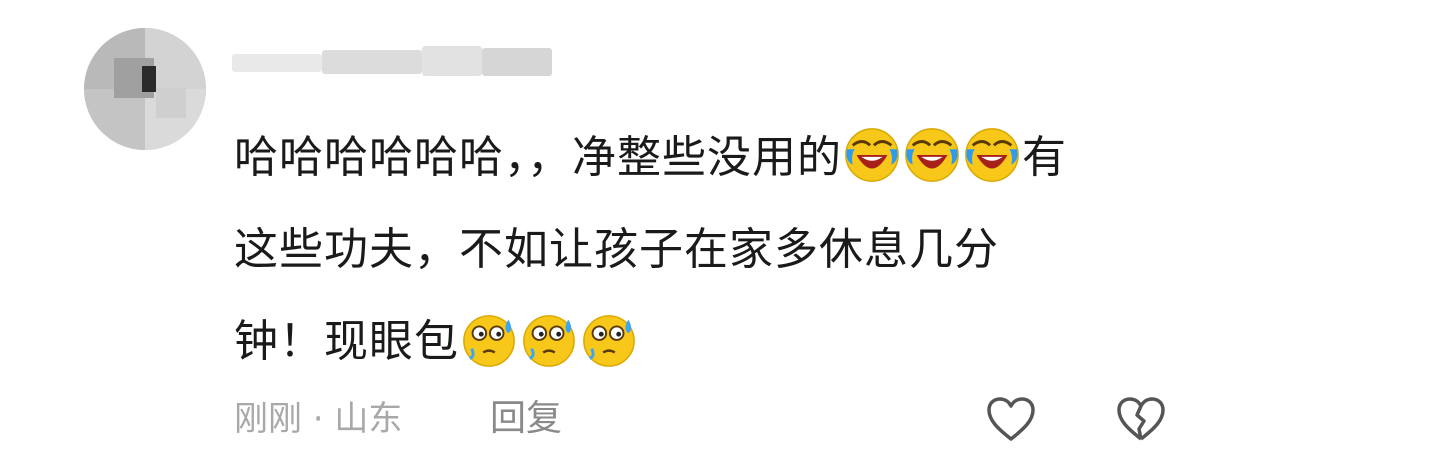  What do you see at coordinates (346, 341) in the screenshot?
I see `comment-line-3-text: 钟！现眼包` at bounding box center [346, 341].